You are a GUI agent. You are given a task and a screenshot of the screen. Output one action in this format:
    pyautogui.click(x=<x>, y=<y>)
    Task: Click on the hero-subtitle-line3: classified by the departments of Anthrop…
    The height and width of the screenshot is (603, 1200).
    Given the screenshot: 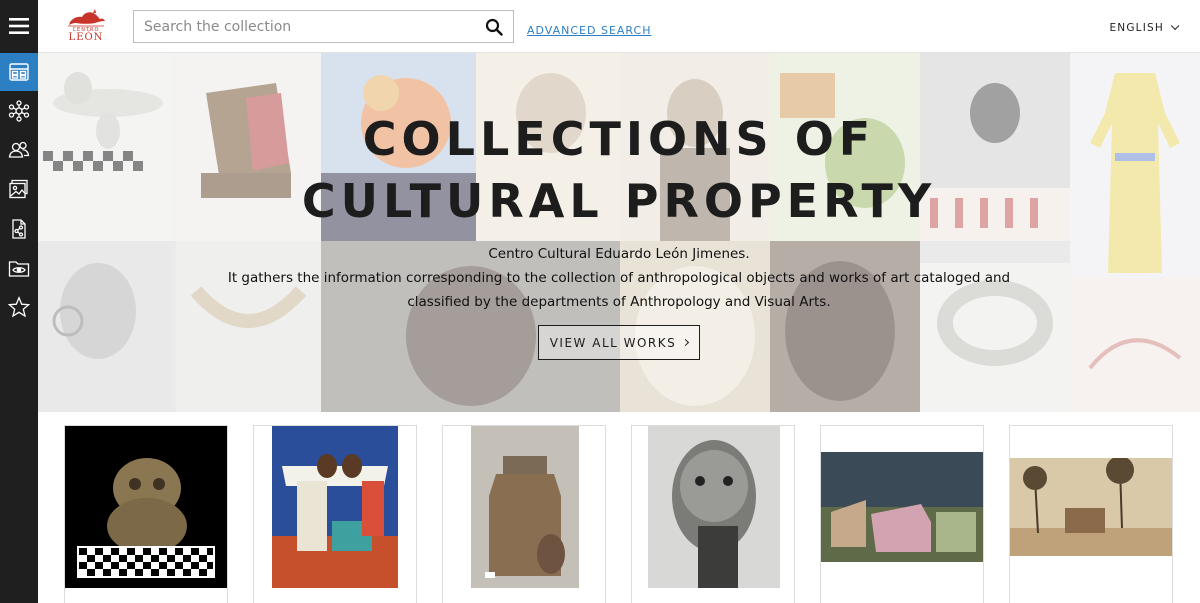 What is the action you would take?
    pyautogui.click(x=619, y=302)
    